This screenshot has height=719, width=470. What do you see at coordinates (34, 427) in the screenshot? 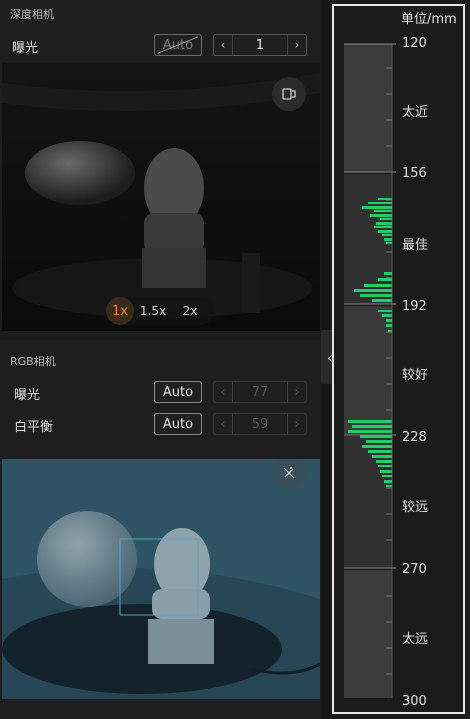
I see `white-balance-label: 白平衡` at bounding box center [34, 427].